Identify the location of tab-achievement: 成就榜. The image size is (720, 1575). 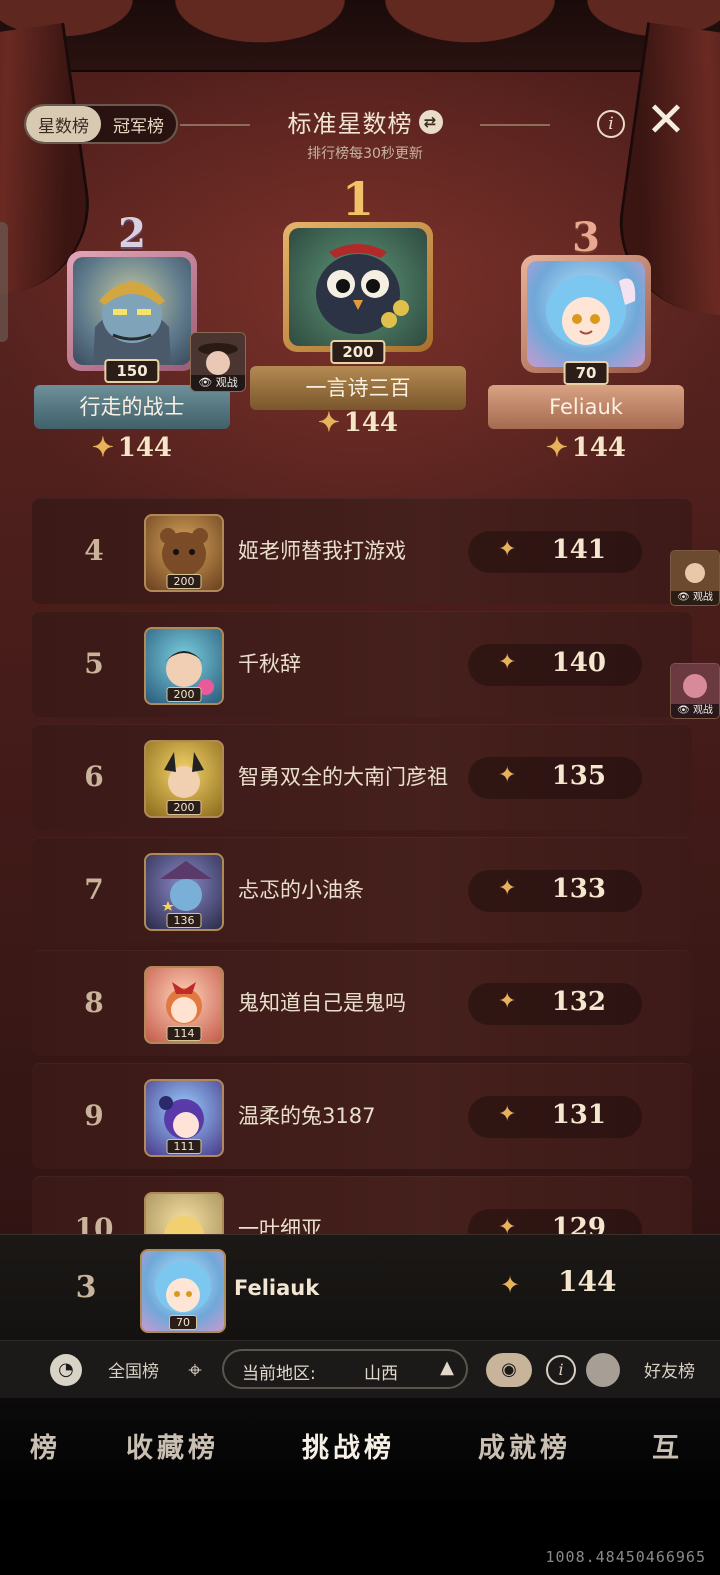
(524, 1445).